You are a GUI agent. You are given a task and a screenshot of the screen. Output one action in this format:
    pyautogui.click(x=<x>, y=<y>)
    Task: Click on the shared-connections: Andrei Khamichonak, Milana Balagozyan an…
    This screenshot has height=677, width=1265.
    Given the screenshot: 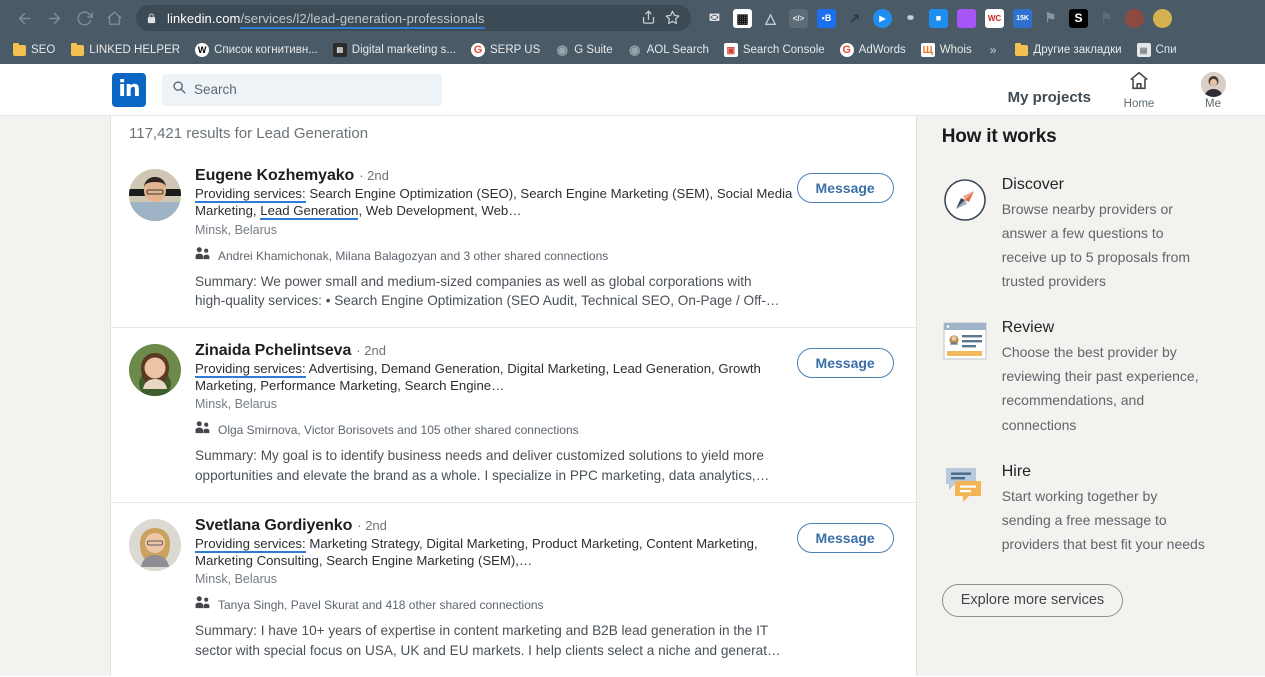 What is the action you would take?
    pyautogui.click(x=541, y=255)
    